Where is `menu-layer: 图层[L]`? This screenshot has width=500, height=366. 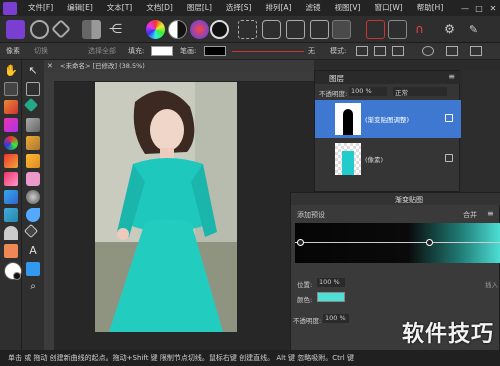 menu-layer: 图层[L] is located at coordinates (199, 8).